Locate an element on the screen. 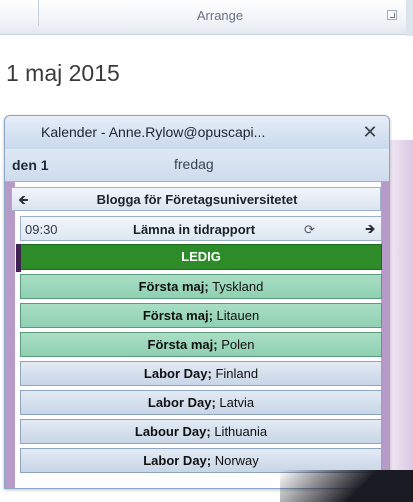 Image resolution: width=413 pixels, height=502 pixels. event-free: LEDIG is located at coordinates (199, 258).